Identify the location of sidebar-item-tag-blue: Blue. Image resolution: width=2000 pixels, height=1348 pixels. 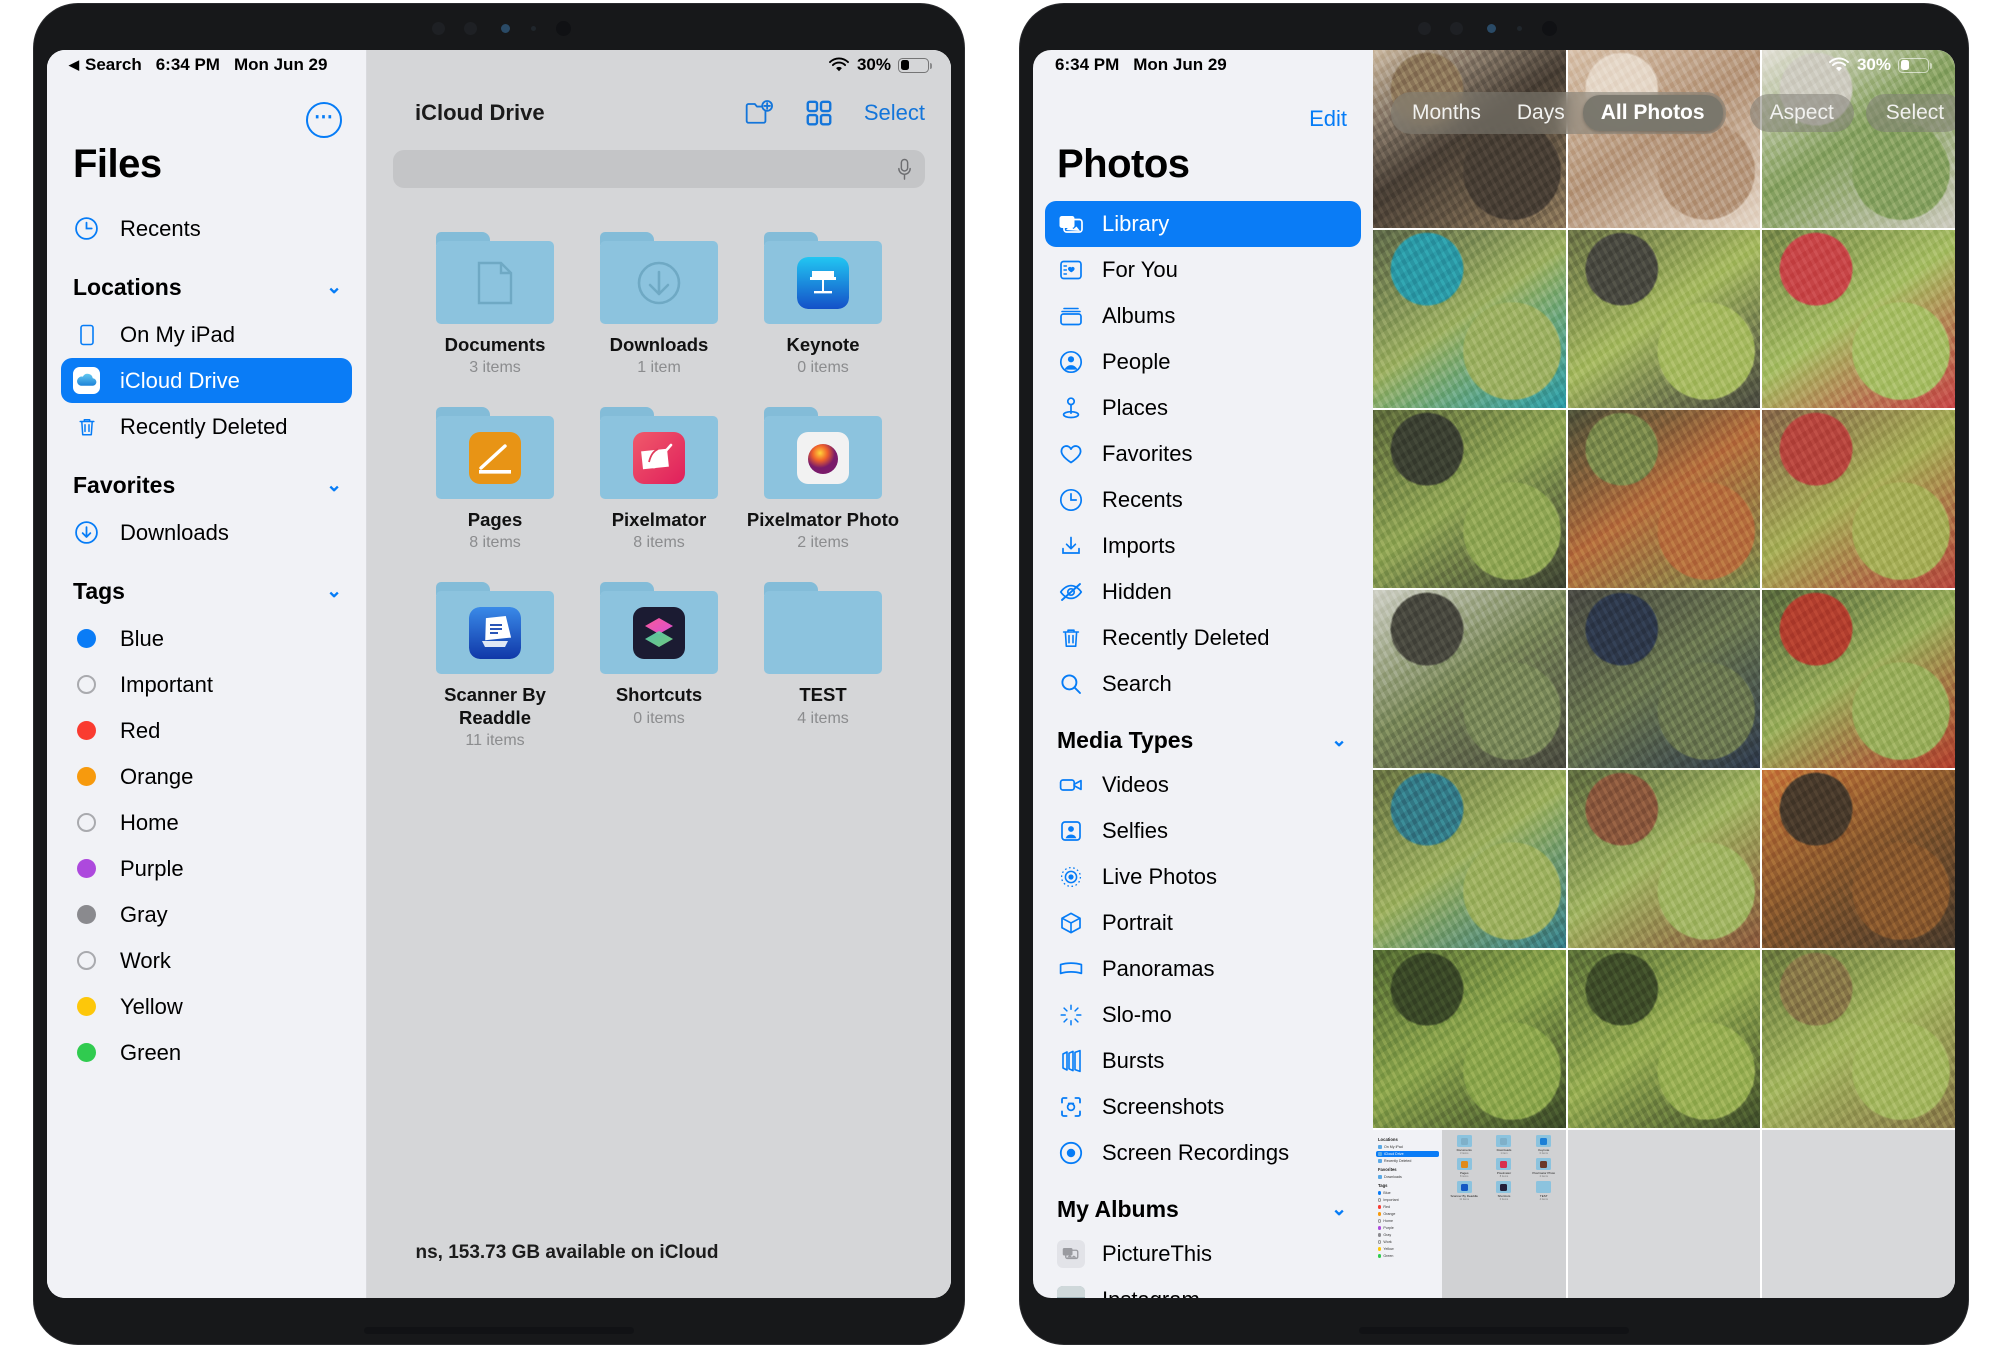
(206, 638).